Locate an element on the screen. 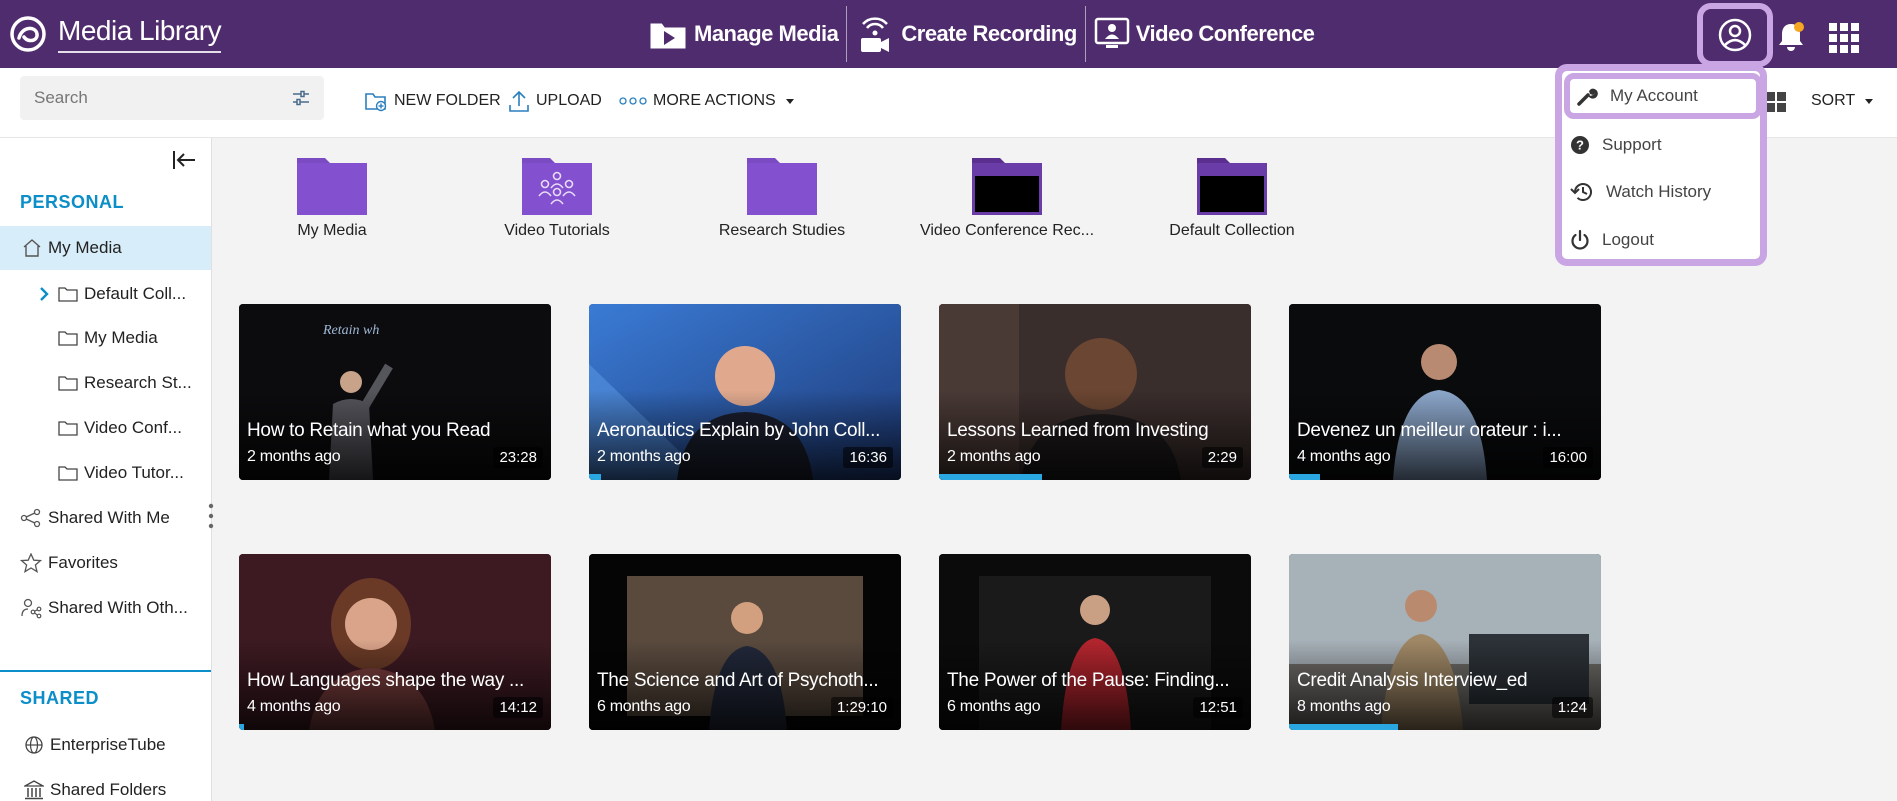 The width and height of the screenshot is (1897, 801). star-icon is located at coordinates (31, 563).